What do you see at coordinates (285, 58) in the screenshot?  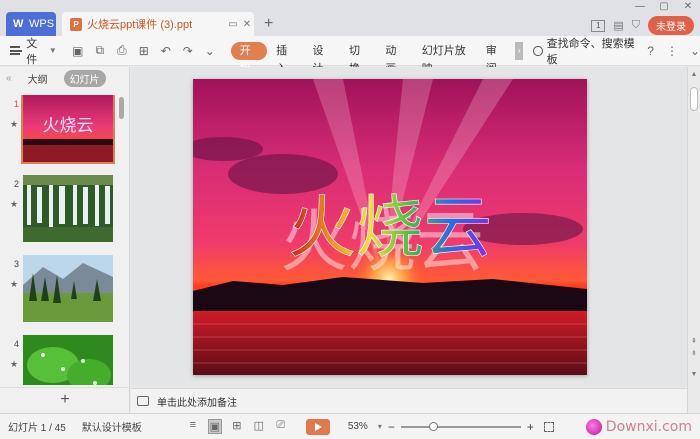 I see `tab-insert: 插入` at bounding box center [285, 58].